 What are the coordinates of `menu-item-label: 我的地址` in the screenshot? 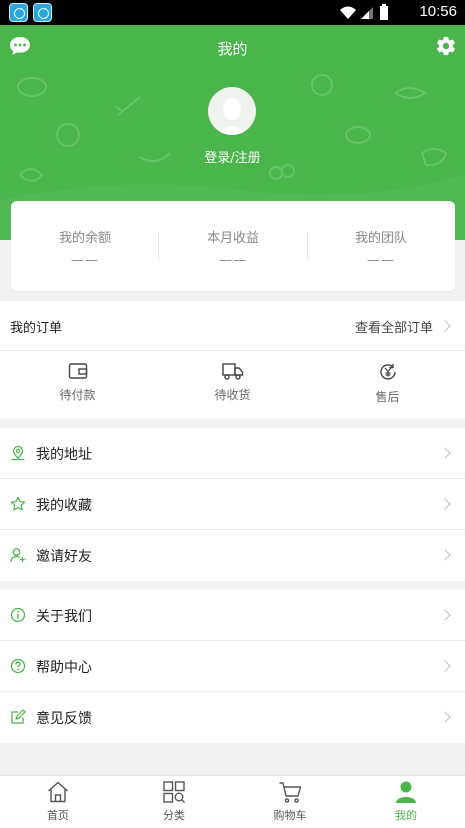 It's located at (64, 455).